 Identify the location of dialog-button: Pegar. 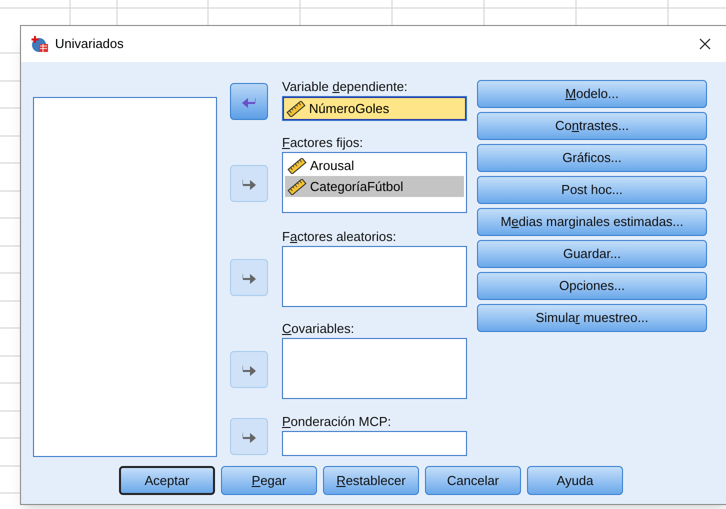
(269, 480).